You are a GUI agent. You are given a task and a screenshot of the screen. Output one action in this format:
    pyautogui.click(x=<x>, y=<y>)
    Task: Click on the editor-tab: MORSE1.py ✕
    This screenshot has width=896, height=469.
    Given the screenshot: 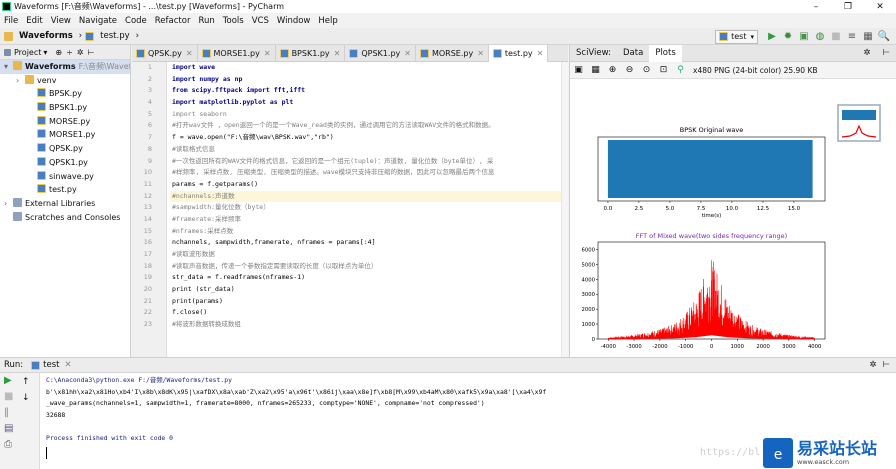 What is the action you would take?
    pyautogui.click(x=237, y=53)
    